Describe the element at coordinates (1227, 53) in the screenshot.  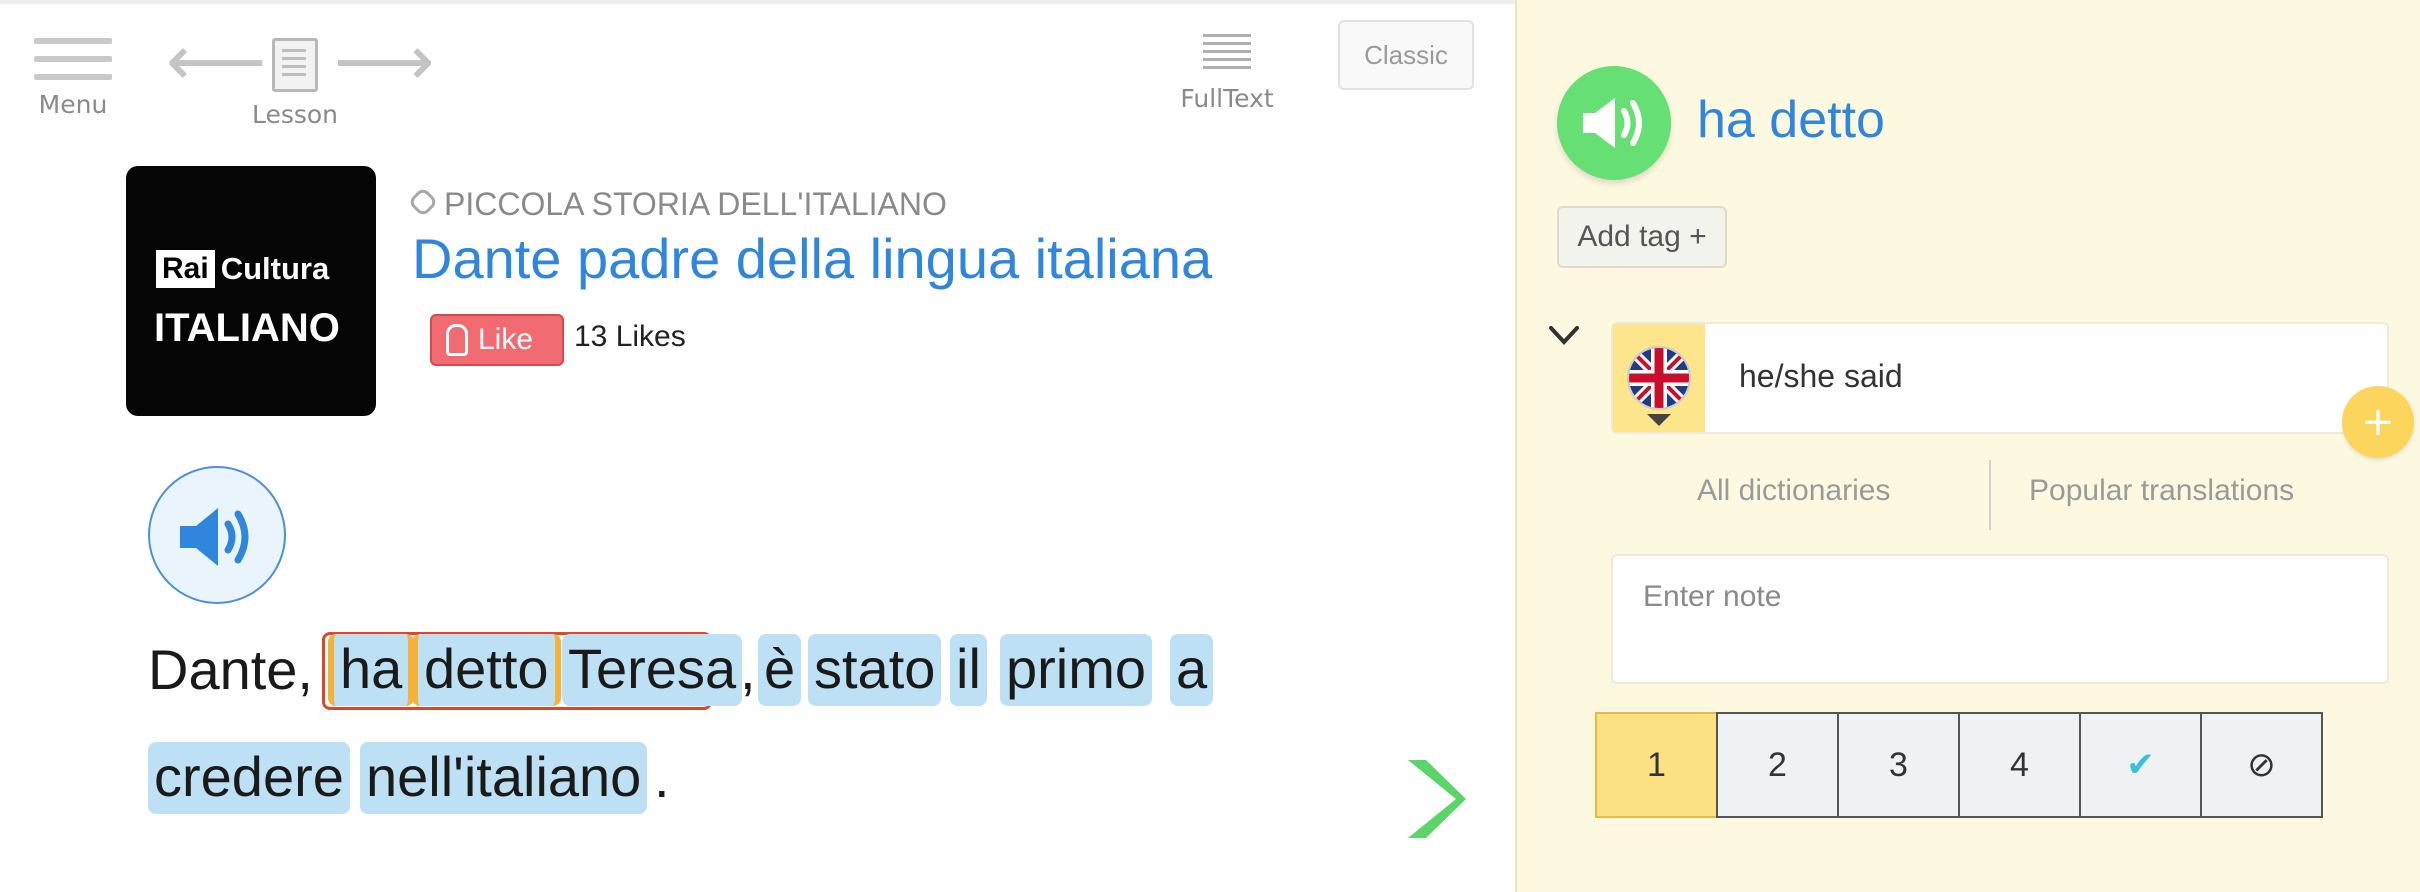
I see `fulltext-icon` at that location.